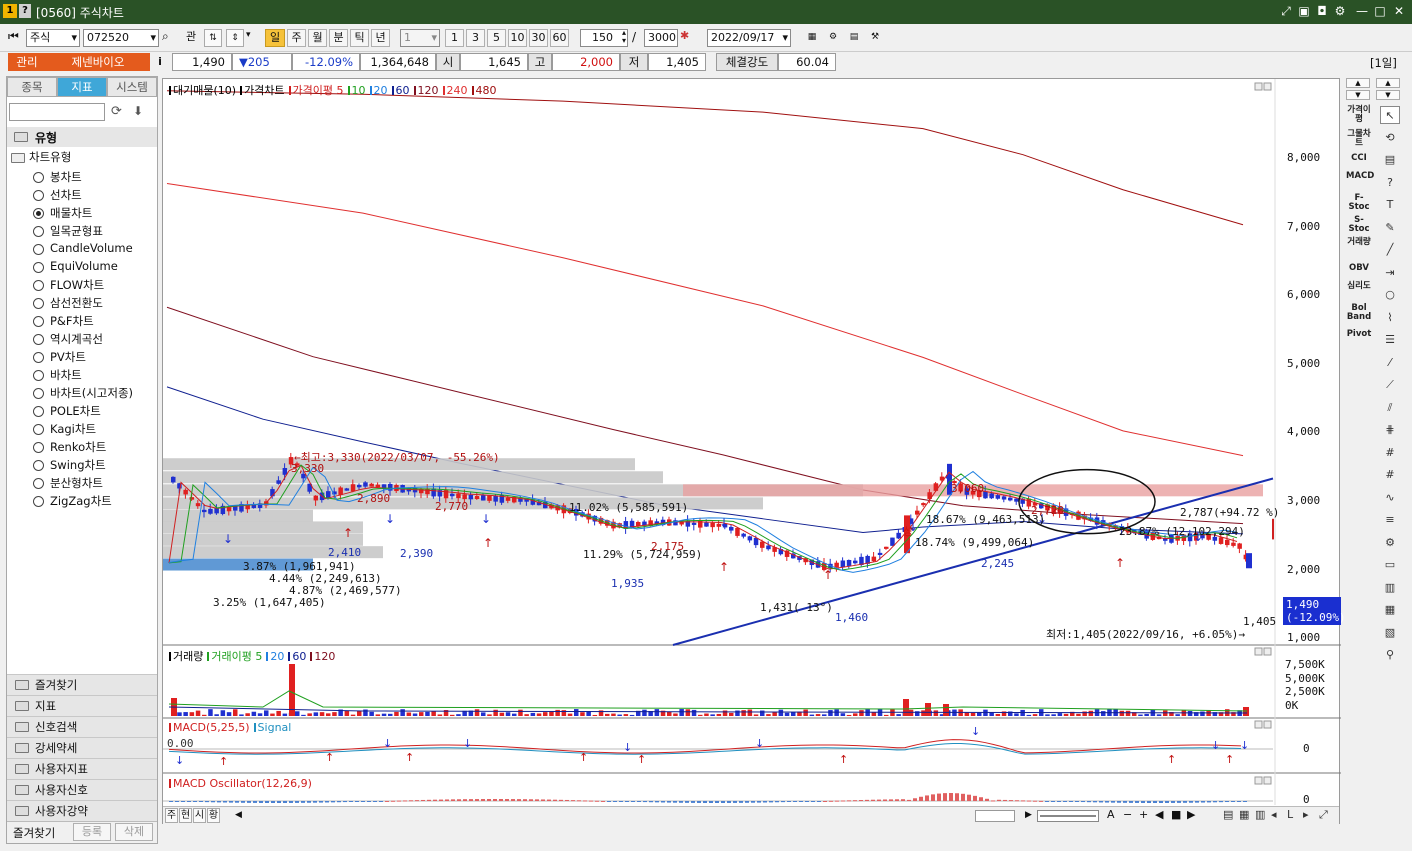 Image resolution: width=1412 pixels, height=851 pixels. What do you see at coordinates (53, 38) in the screenshot?
I see `market-select: 주식 ▾` at bounding box center [53, 38].